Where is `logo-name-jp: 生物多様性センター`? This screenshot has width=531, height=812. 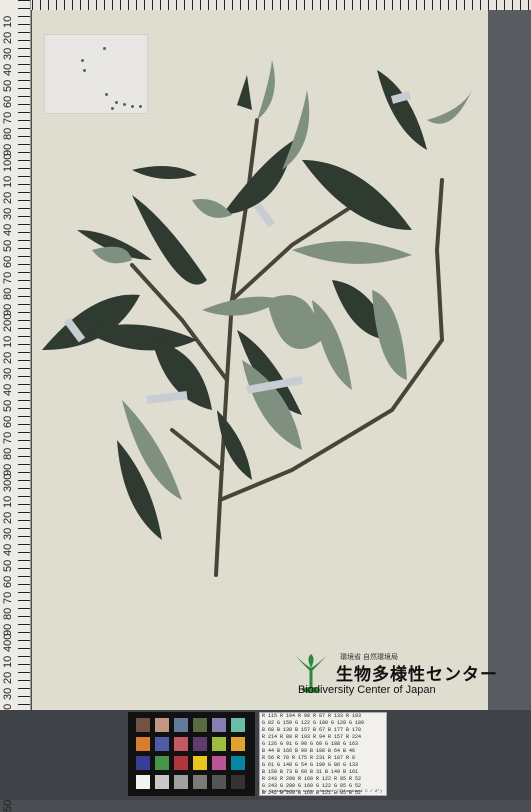 logo-name-jp: 生物多様性センター is located at coordinates (417, 674).